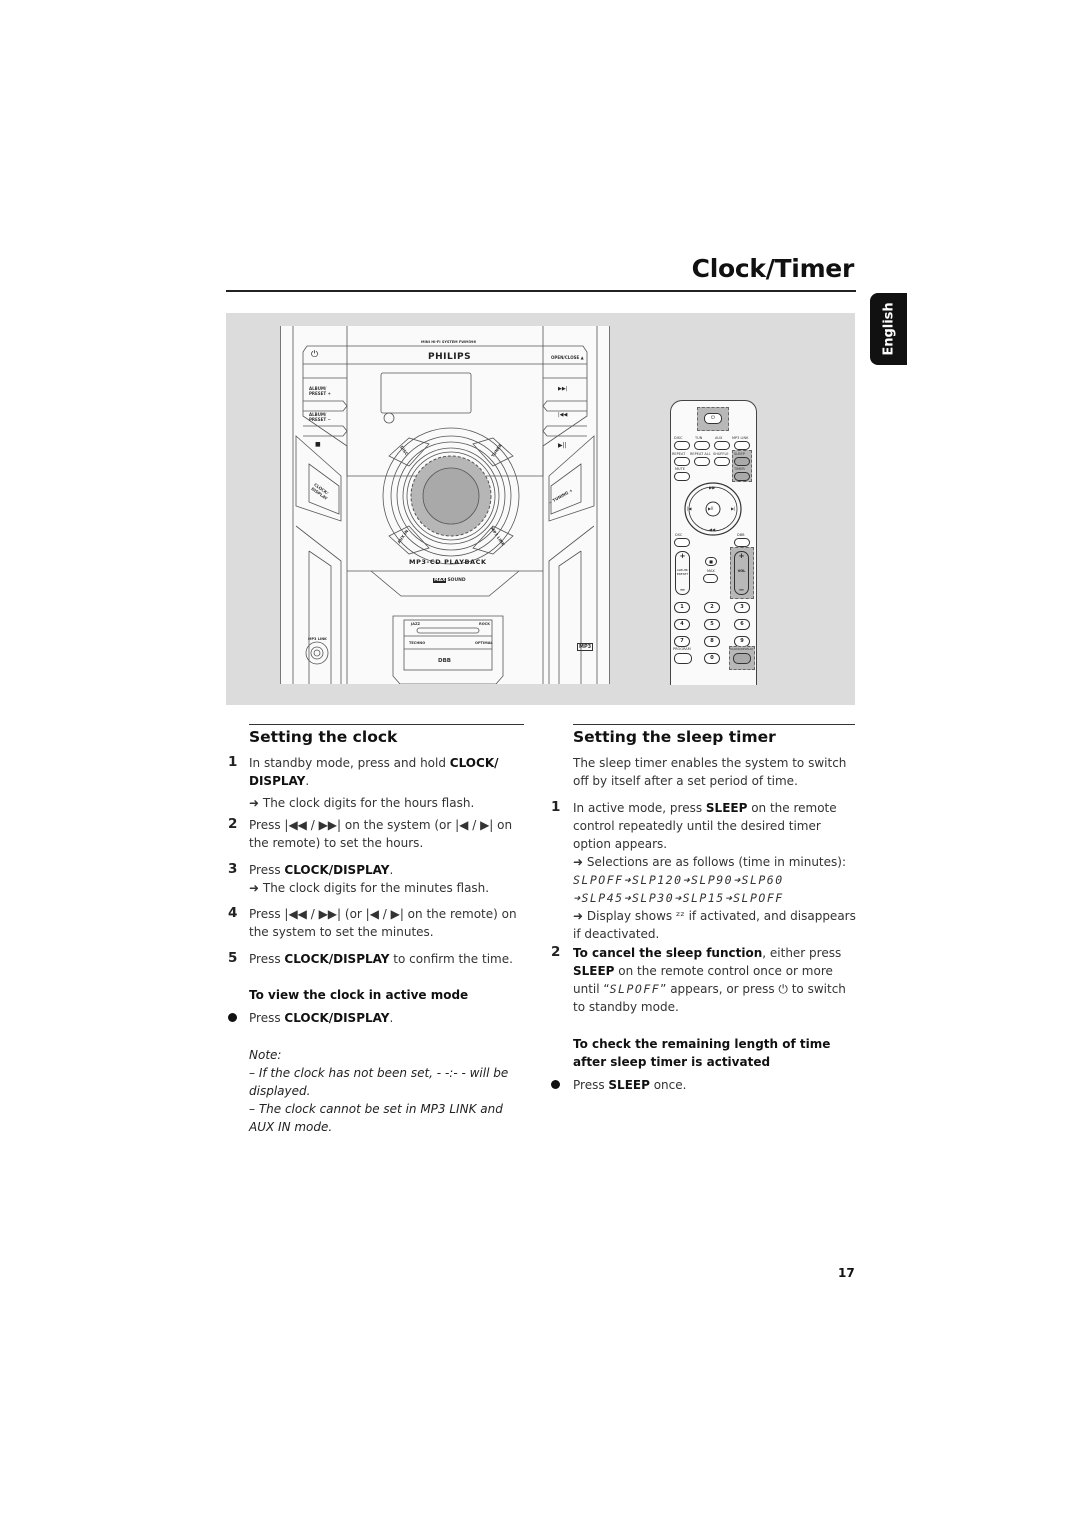  Describe the element at coordinates (712, 529) in the screenshot. I see `remote-rewind-button: ◀◀` at that location.